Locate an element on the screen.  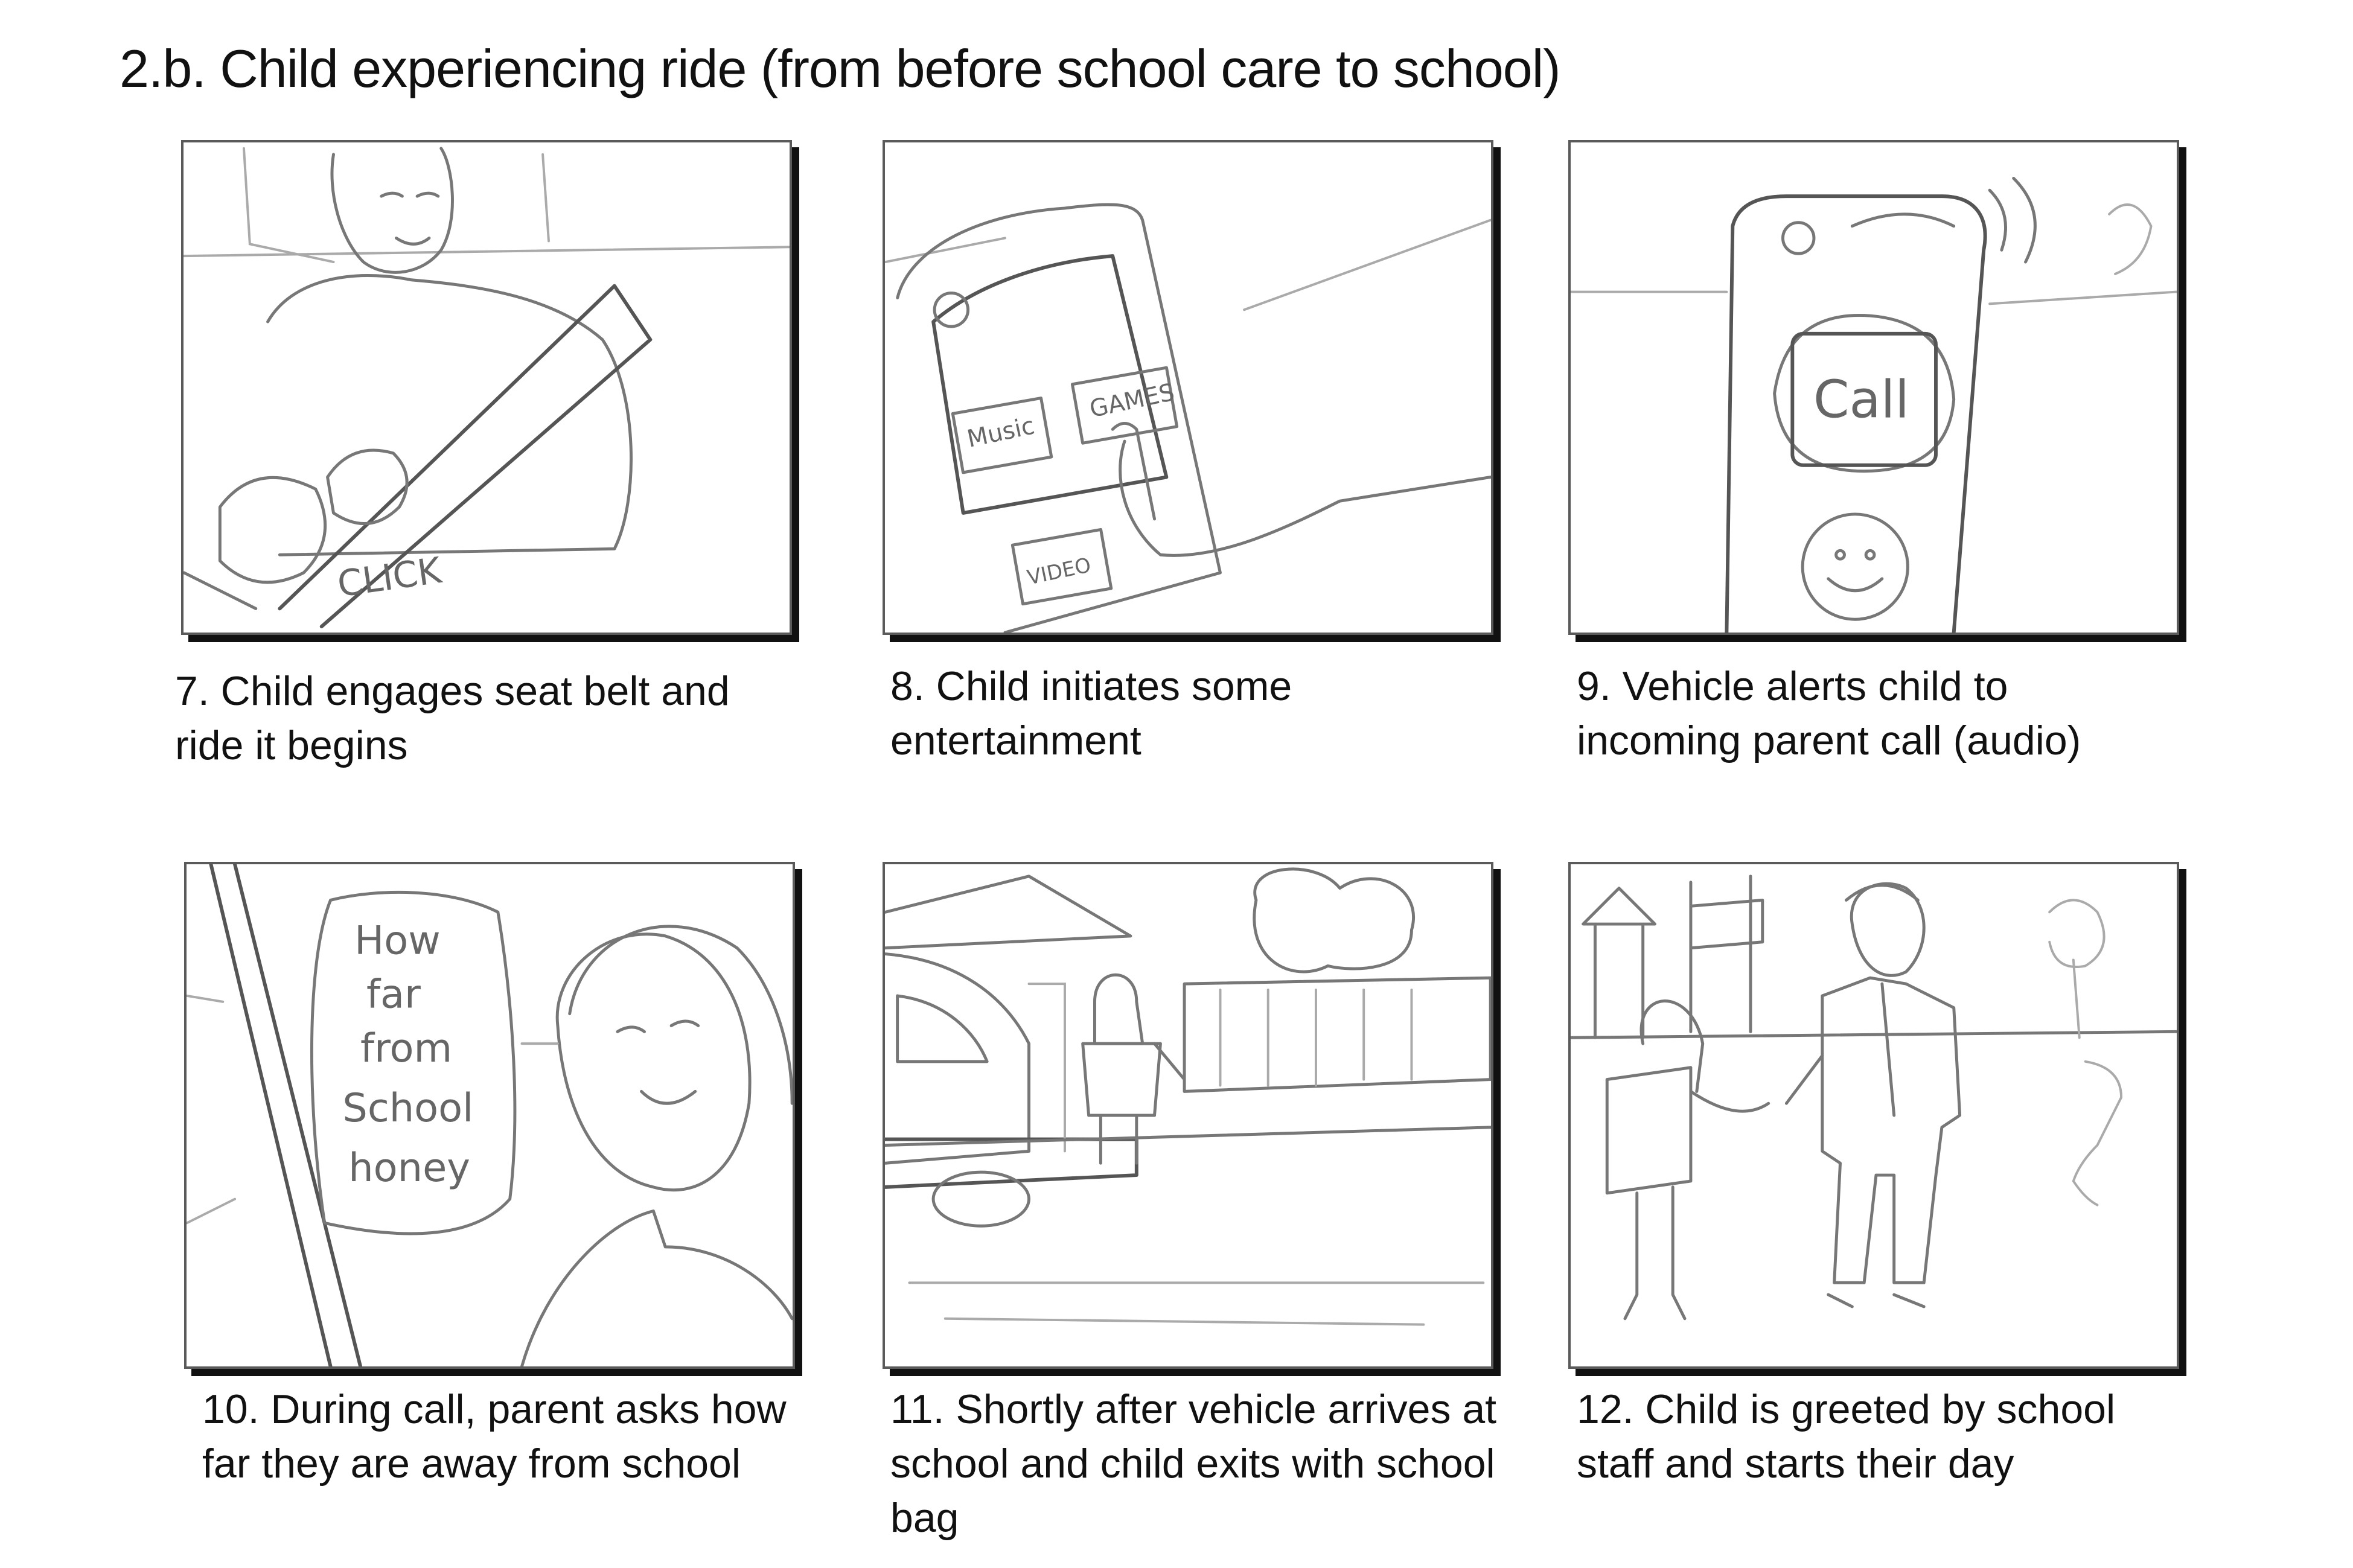
storyboard-panel-9: Call is located at coordinates (1873, 387).